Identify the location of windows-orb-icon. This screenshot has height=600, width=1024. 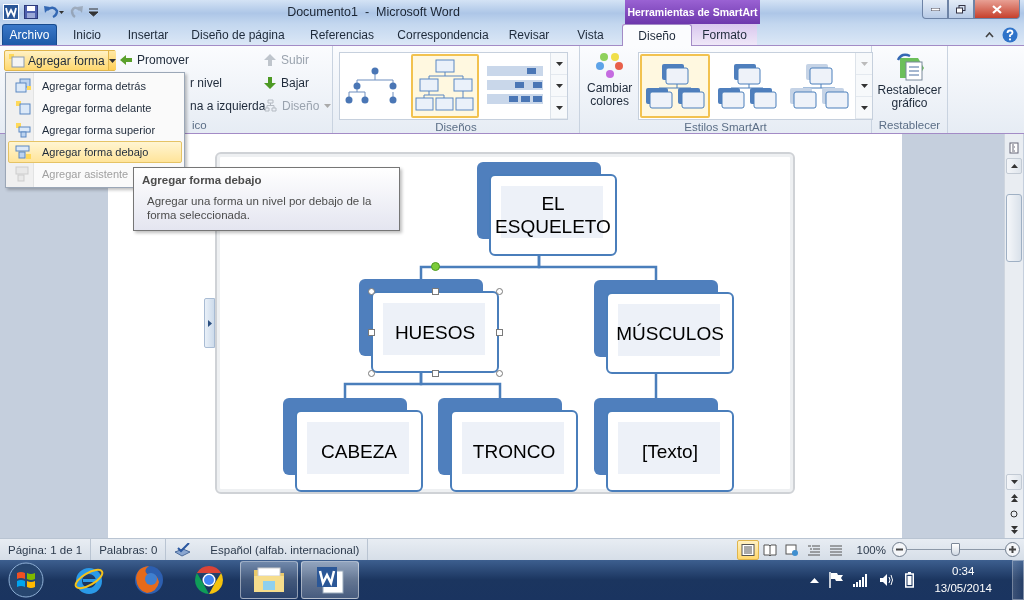
(26, 580).